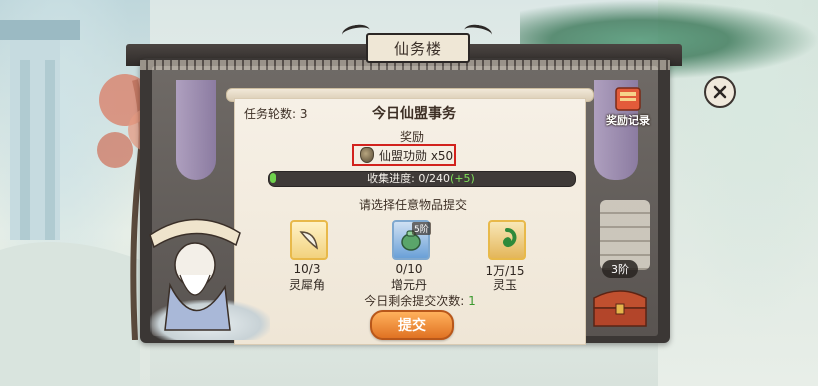 This screenshot has width=818, height=386. Describe the element at coordinates (307, 269) in the screenshot. I see `item-count-1: 10/3` at that location.